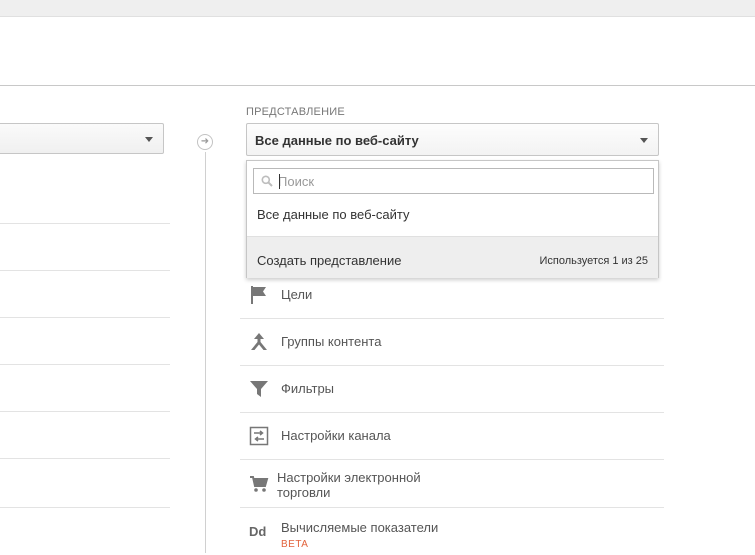  What do you see at coordinates (259, 436) in the screenshot?
I see `channel-settings-icon` at bounding box center [259, 436].